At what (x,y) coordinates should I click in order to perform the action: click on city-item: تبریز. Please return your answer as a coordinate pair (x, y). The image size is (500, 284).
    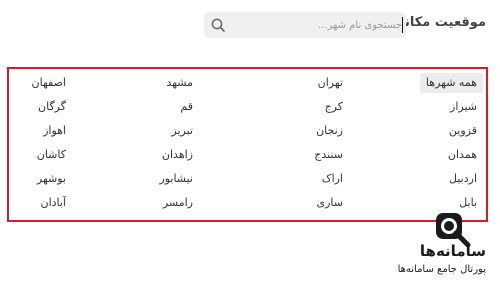
    Looking at the image, I should click on (182, 131).